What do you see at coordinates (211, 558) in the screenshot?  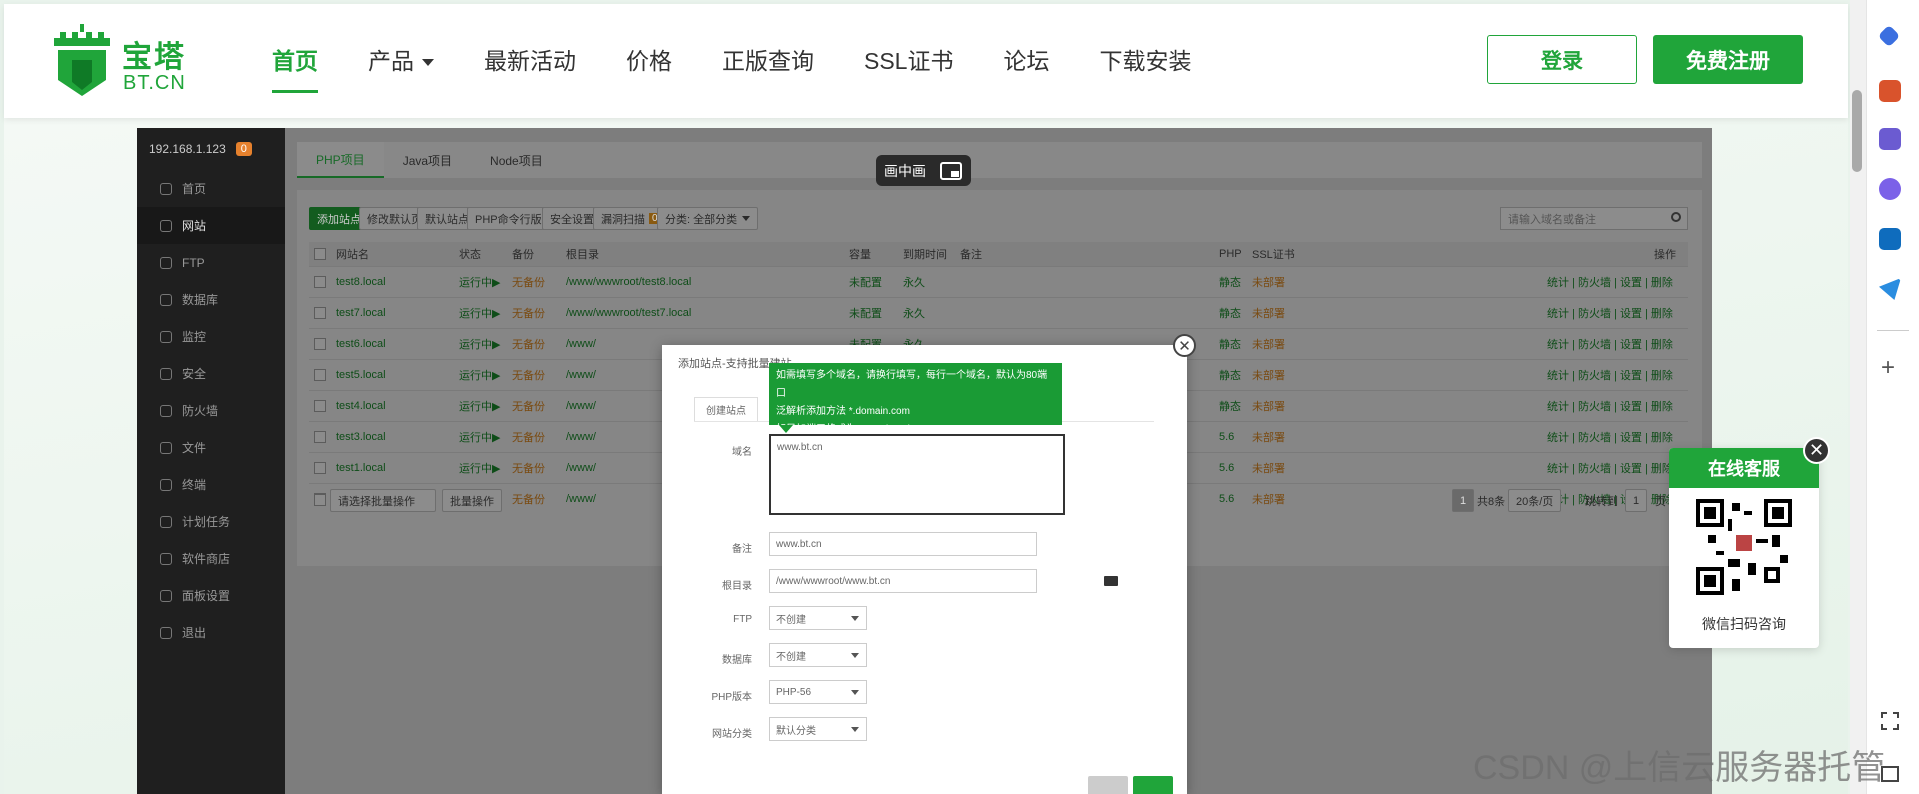 I see `sidebar-item-store: 软件商店` at bounding box center [211, 558].